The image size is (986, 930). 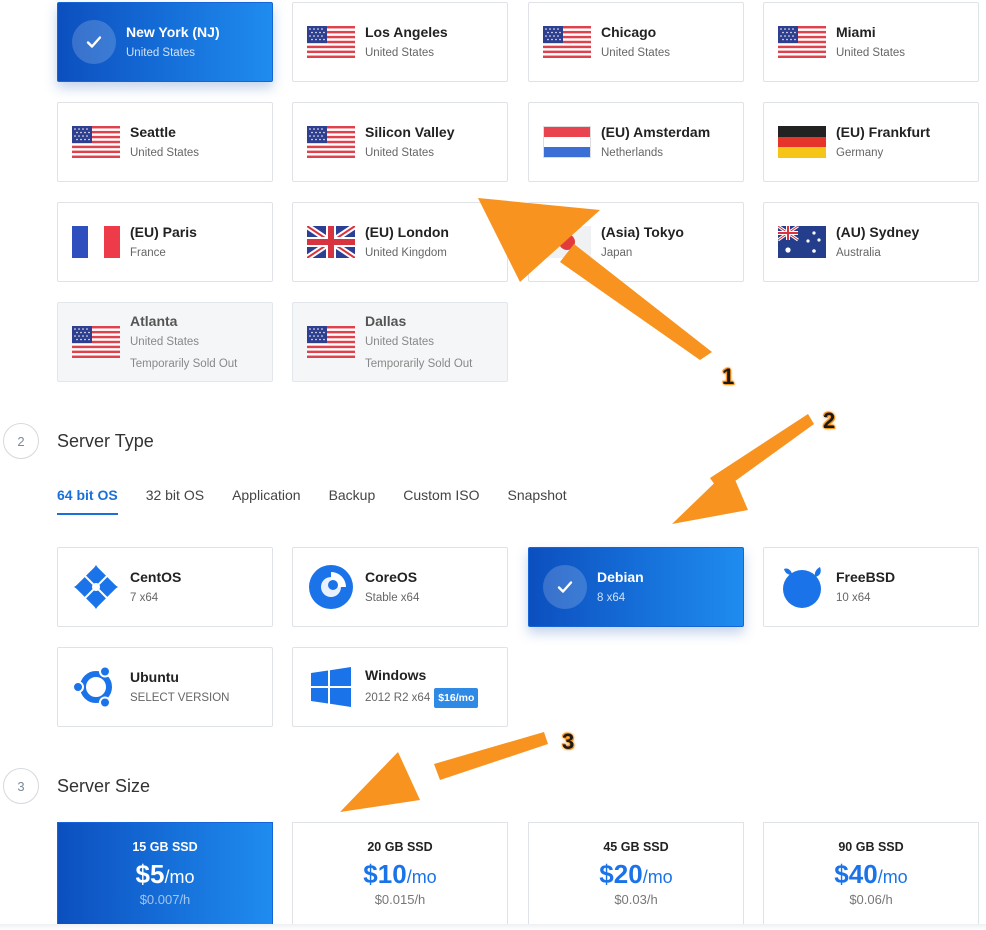 I want to click on annotation-number-1: 1, so click(x=728, y=376).